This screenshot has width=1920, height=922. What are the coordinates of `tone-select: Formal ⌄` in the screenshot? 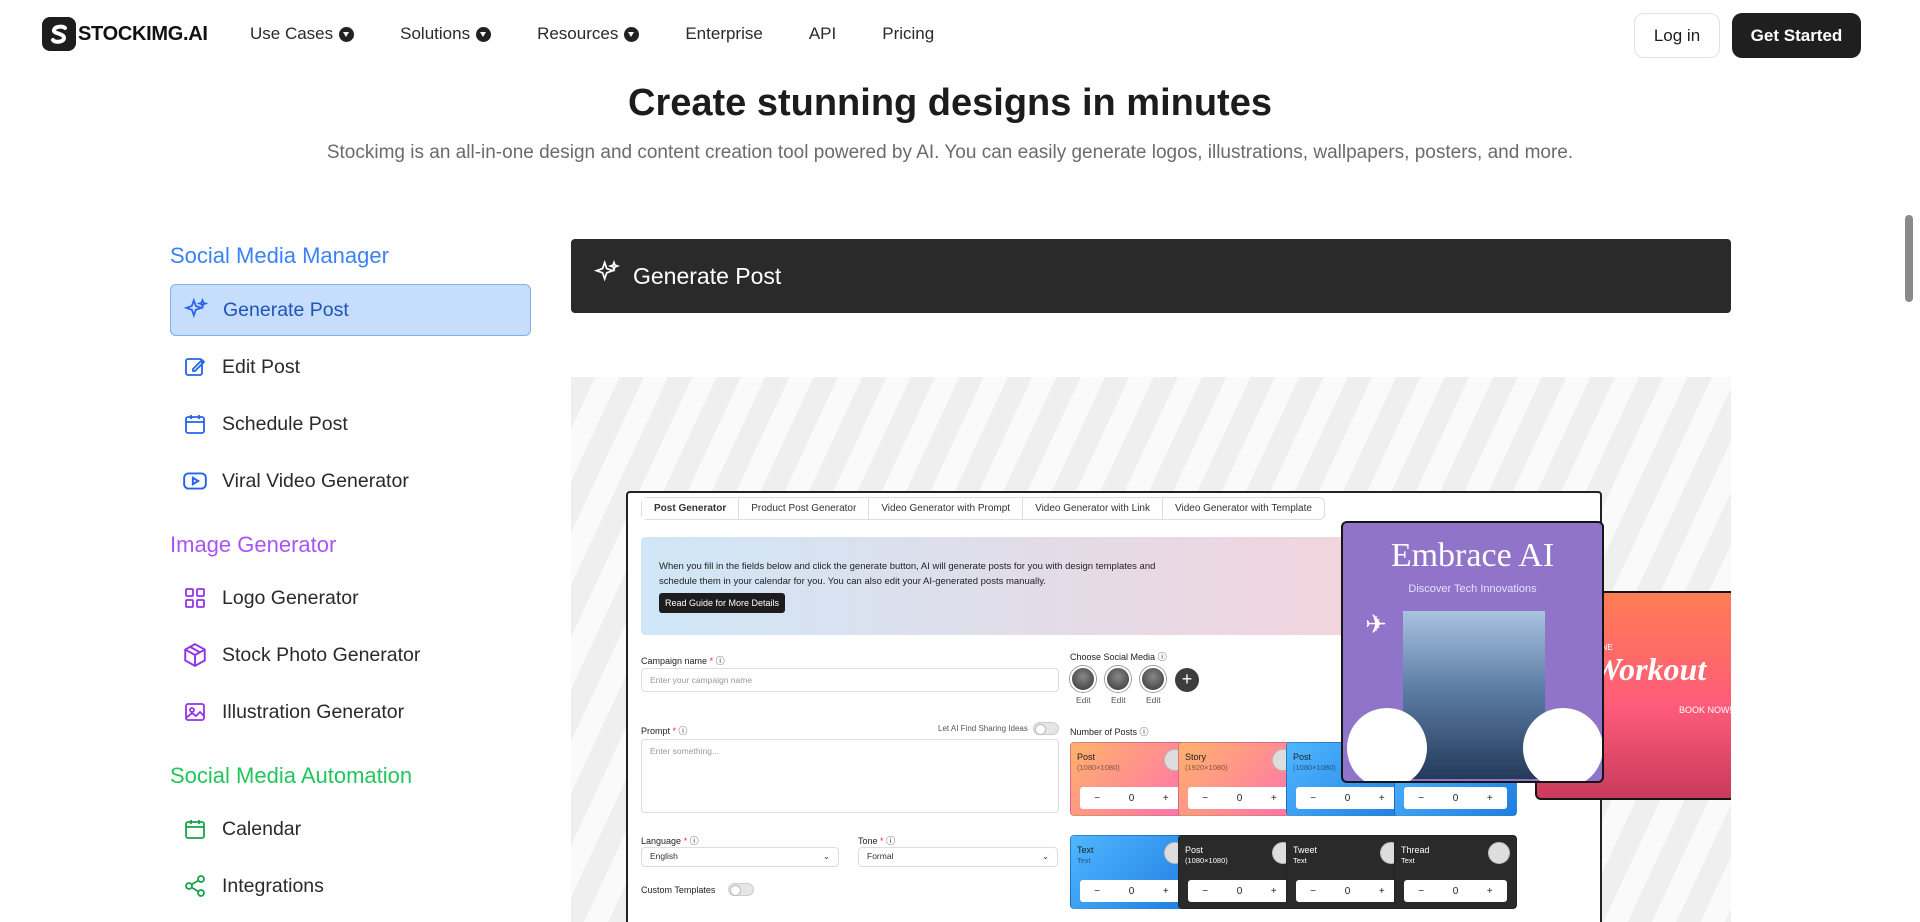 It's located at (958, 857).